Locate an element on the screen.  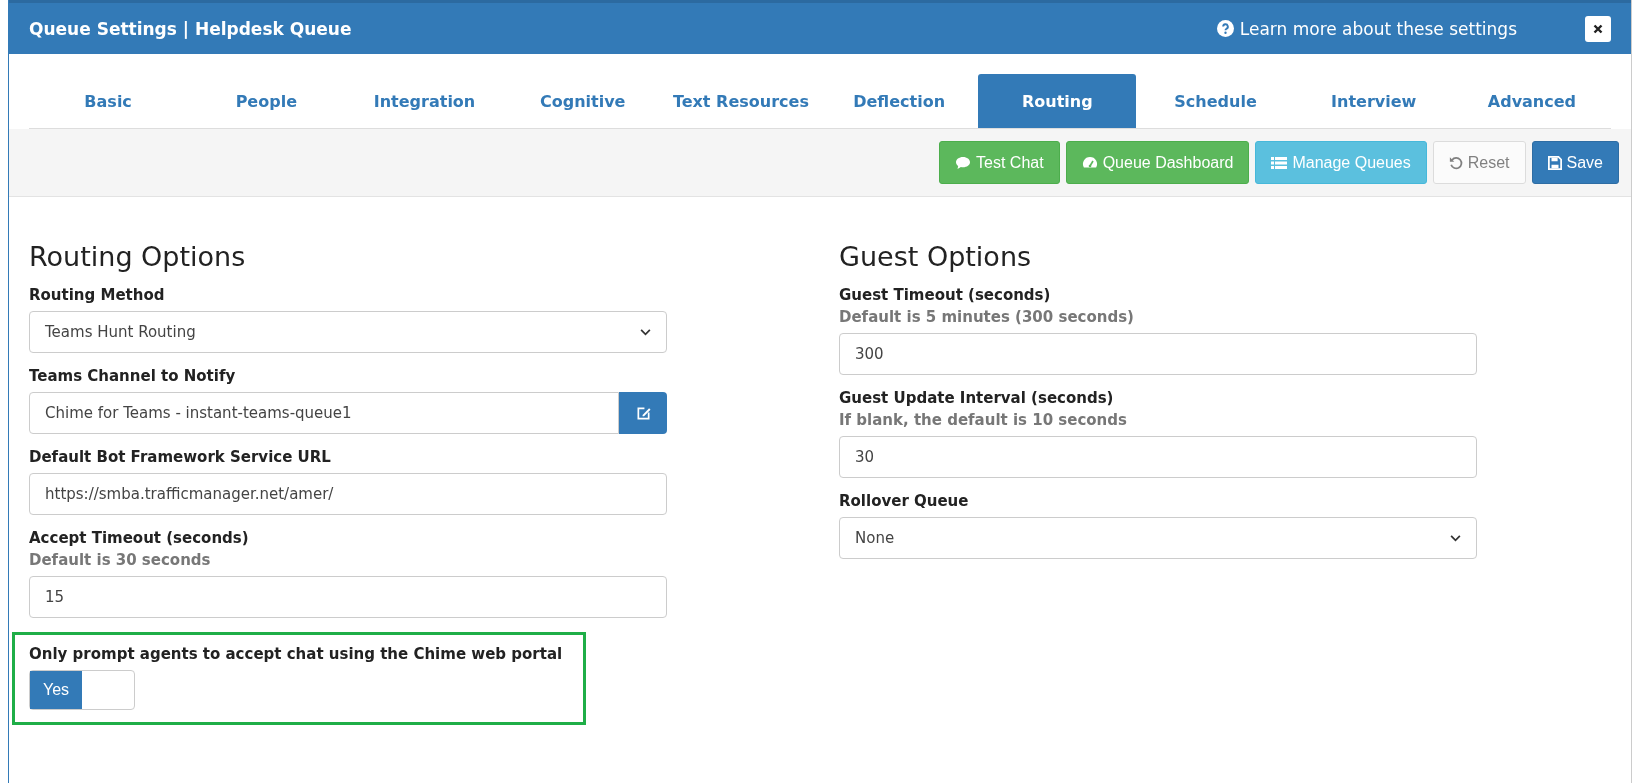
field-label: Default Bot Framework Service URL is located at coordinates (180, 457).